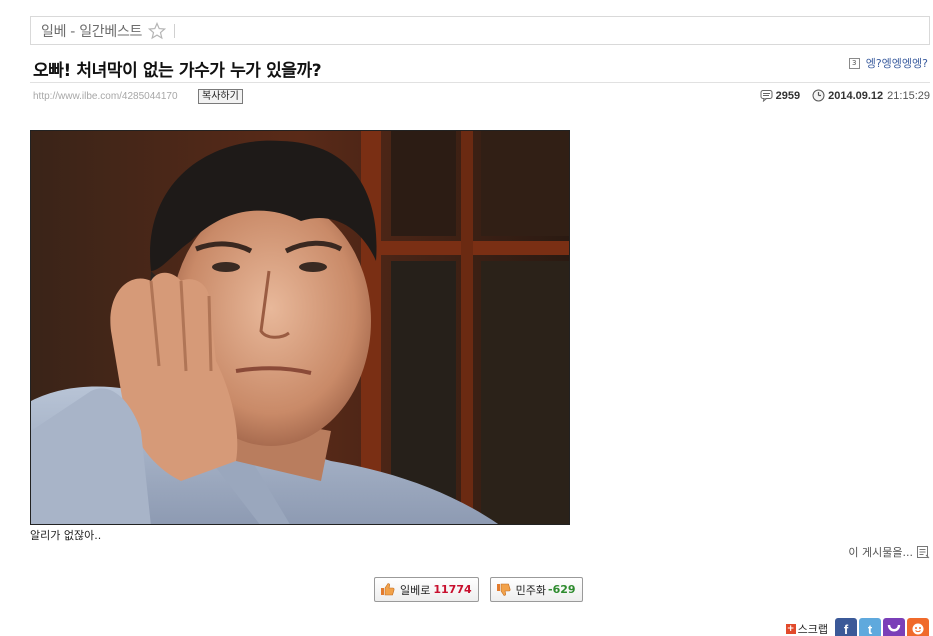  Describe the element at coordinates (480, 30) in the screenshot. I see `board-header: 일베 - 일간베스트` at that location.